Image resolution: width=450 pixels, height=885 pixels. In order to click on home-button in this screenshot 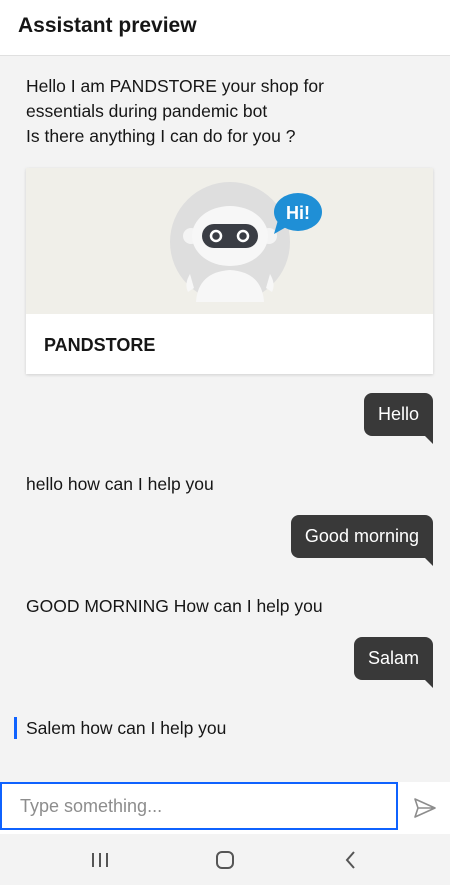, I will do `click(225, 860)`.